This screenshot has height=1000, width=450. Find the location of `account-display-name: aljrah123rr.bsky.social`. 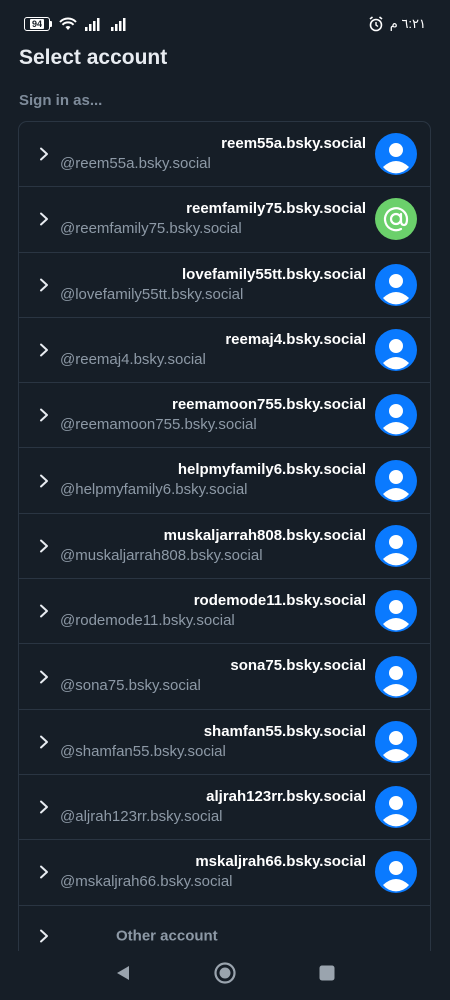

account-display-name: aljrah123rr.bsky.social is located at coordinates (286, 796).